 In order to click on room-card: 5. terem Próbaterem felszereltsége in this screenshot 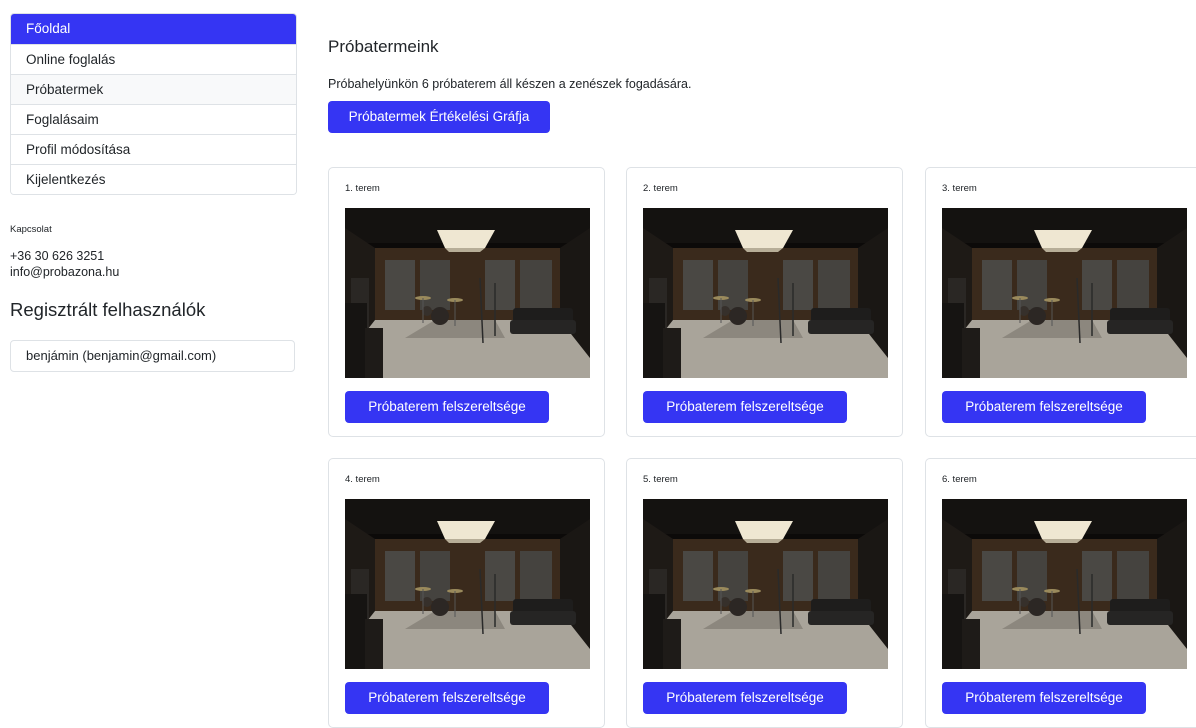, I will do `click(764, 593)`.